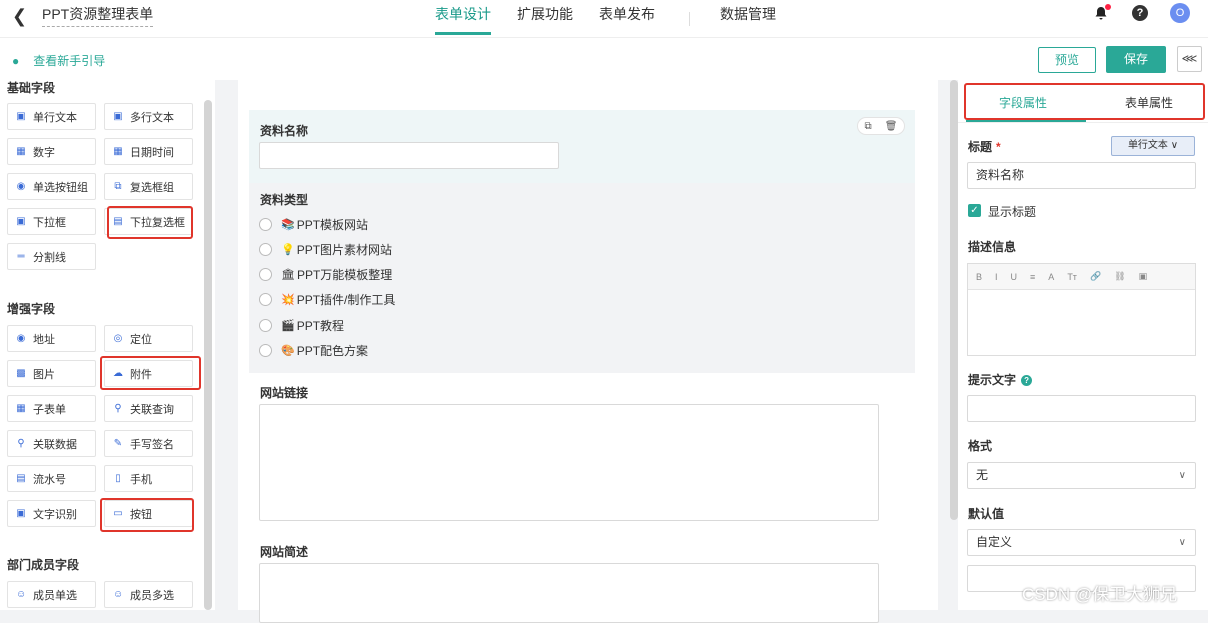  What do you see at coordinates (51, 478) in the screenshot?
I see `field-serial-number: ▤ 流水号` at bounding box center [51, 478].